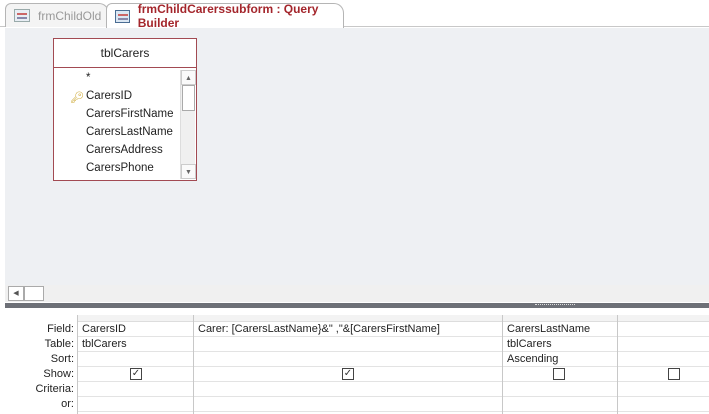 The image size is (709, 414). Describe the element at coordinates (188, 124) in the screenshot. I see `field-list-scrollbar: ▲ ▼` at that location.